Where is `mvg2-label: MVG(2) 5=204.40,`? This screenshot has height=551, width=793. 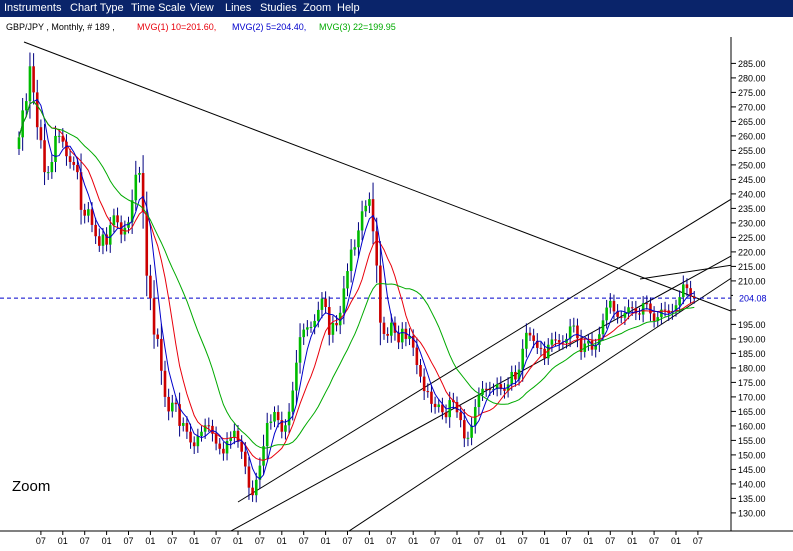
mvg2-label: MVG(2) 5=204.40, is located at coordinates (269, 27).